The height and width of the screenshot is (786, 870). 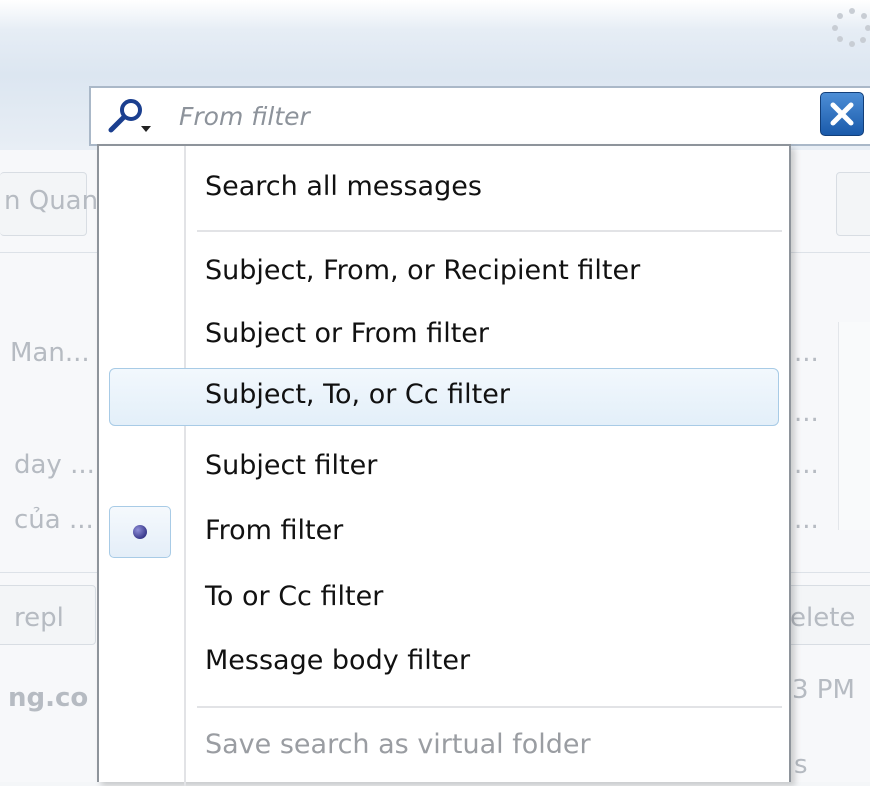 I want to click on selected-radio-indicator, so click(x=140, y=532).